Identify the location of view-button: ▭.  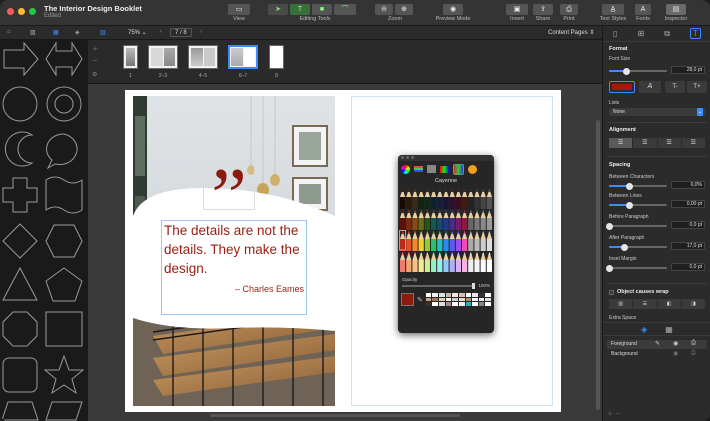
(239, 9).